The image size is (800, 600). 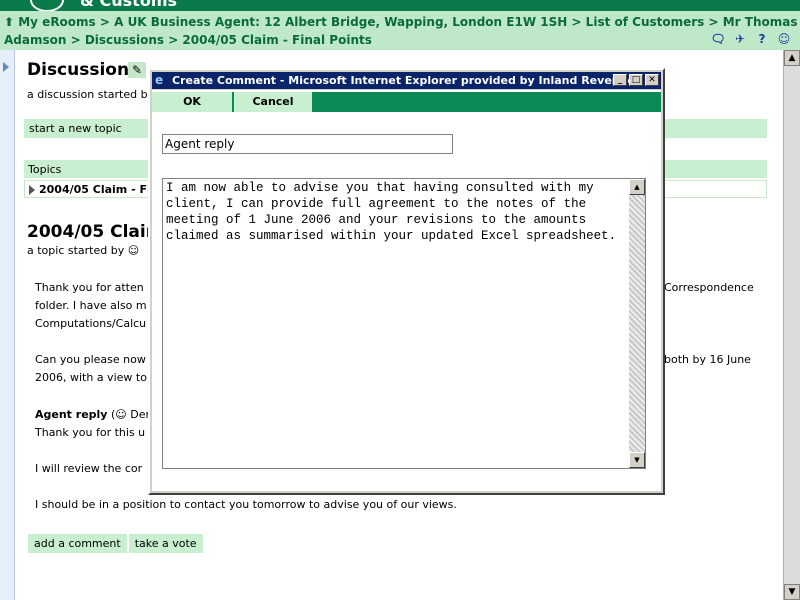 What do you see at coordinates (91, 323) in the screenshot?
I see `body-line-3: Computations/Calcu` at bounding box center [91, 323].